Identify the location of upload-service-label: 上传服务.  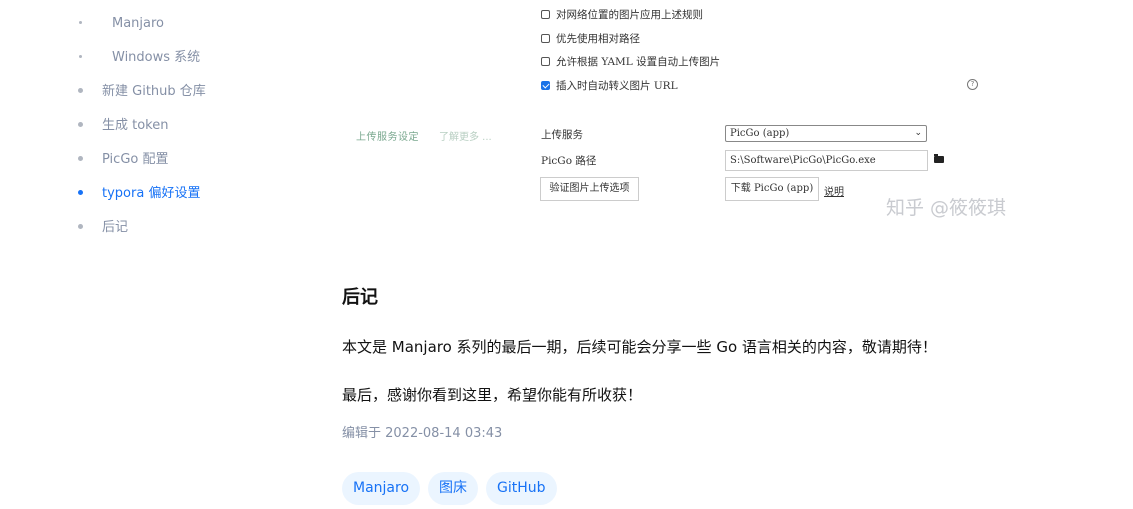
(562, 135).